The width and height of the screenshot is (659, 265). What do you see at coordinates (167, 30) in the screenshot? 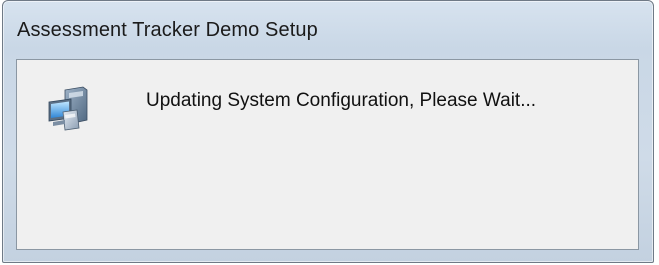
I see `window-title: Assessment Tracker Demo Setup` at bounding box center [167, 30].